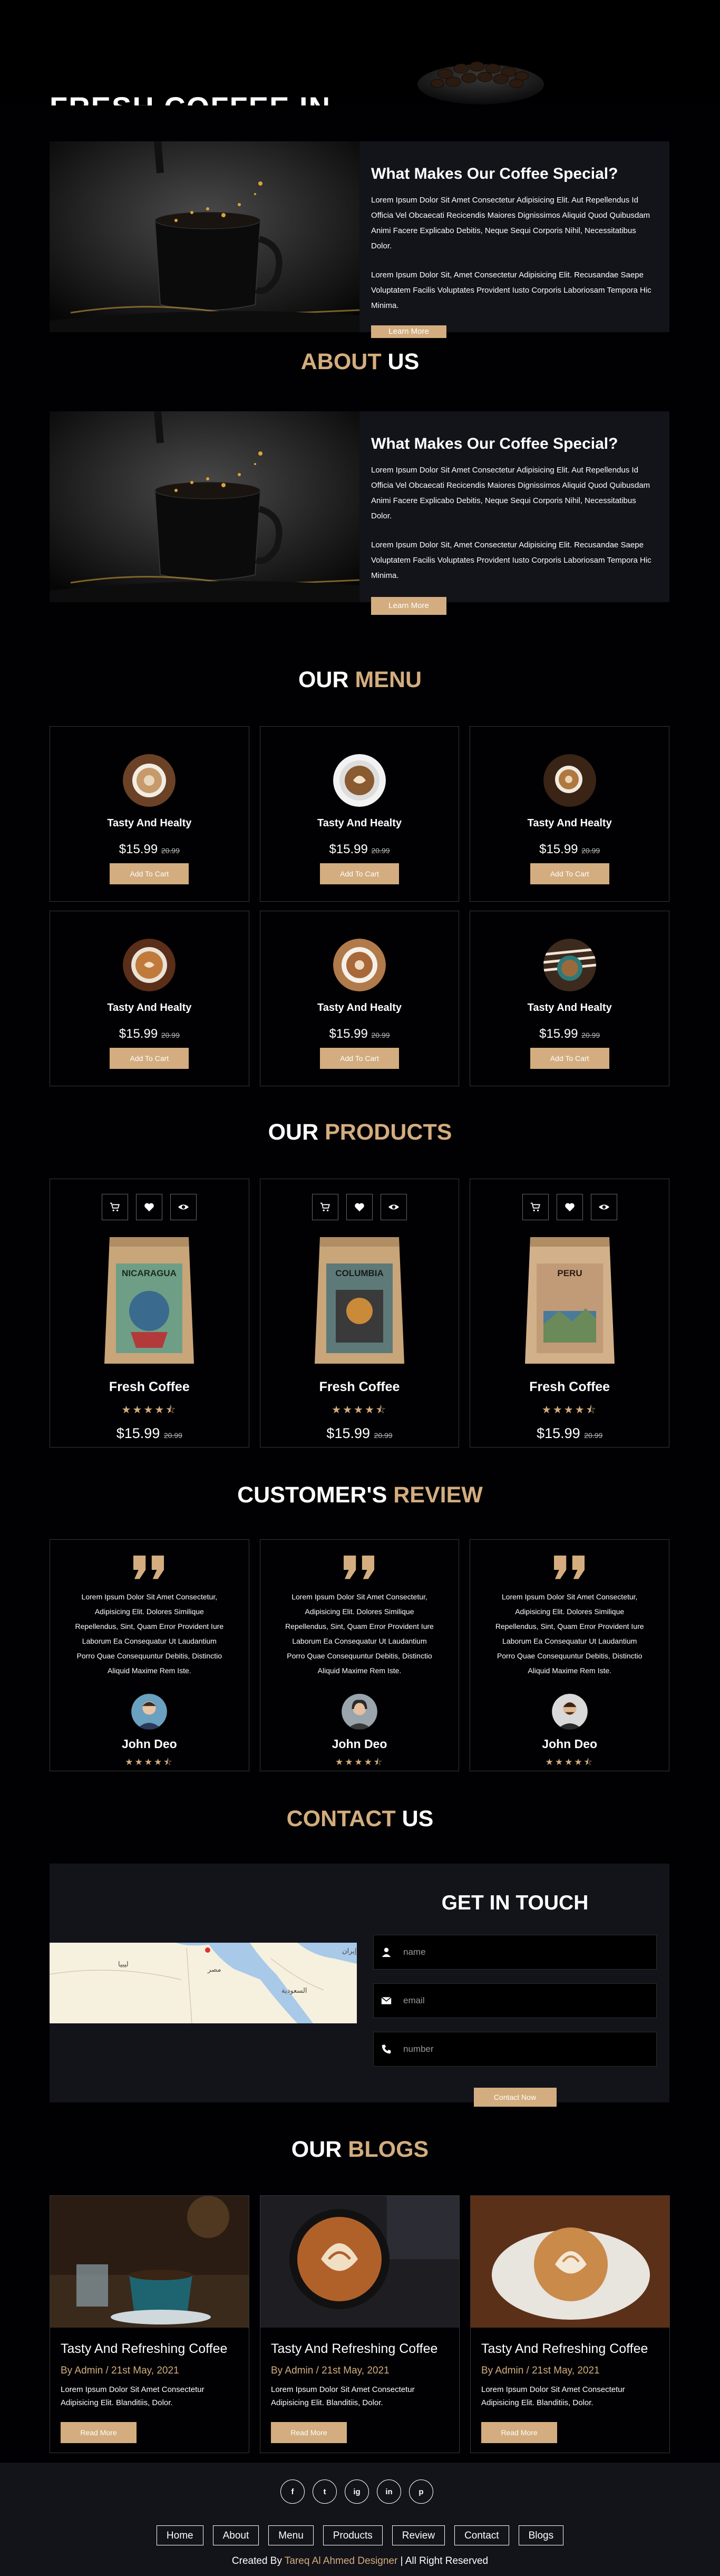 The height and width of the screenshot is (2576, 720). I want to click on svg-text: ليبيا, so click(123, 1965).